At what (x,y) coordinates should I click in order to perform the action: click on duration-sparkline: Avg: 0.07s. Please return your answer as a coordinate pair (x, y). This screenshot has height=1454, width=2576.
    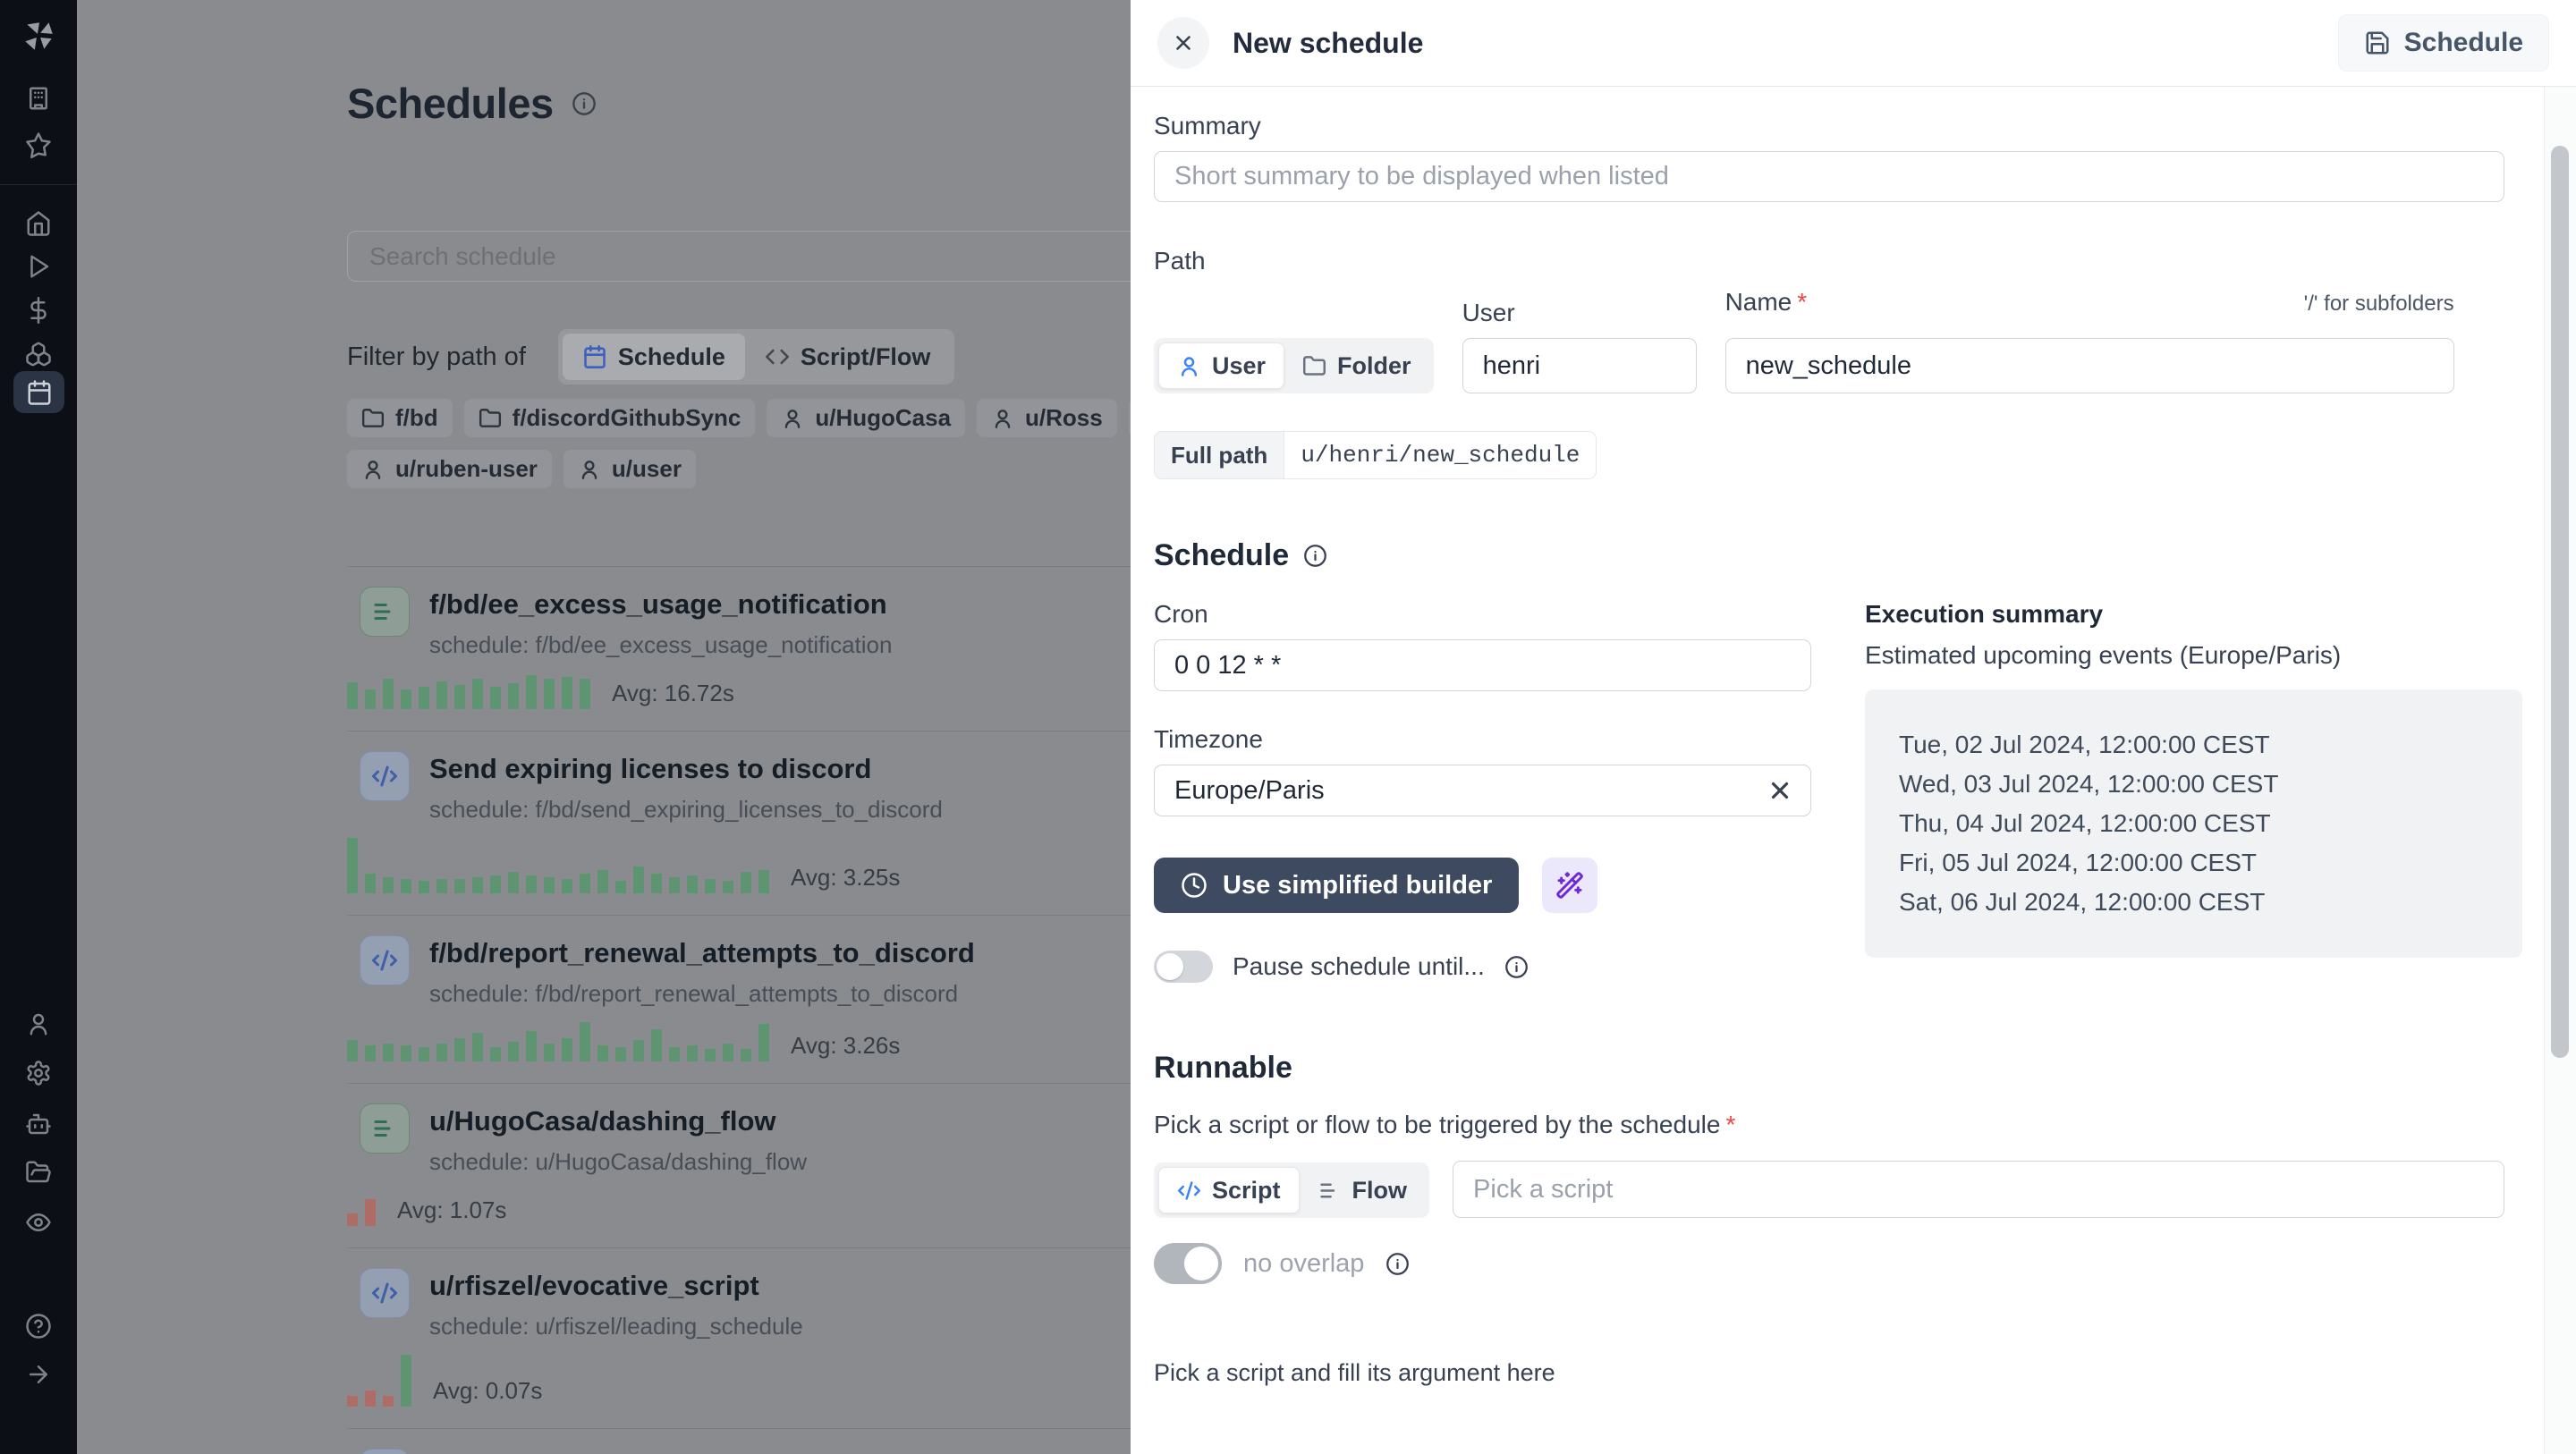
    Looking at the image, I should click on (739, 1381).